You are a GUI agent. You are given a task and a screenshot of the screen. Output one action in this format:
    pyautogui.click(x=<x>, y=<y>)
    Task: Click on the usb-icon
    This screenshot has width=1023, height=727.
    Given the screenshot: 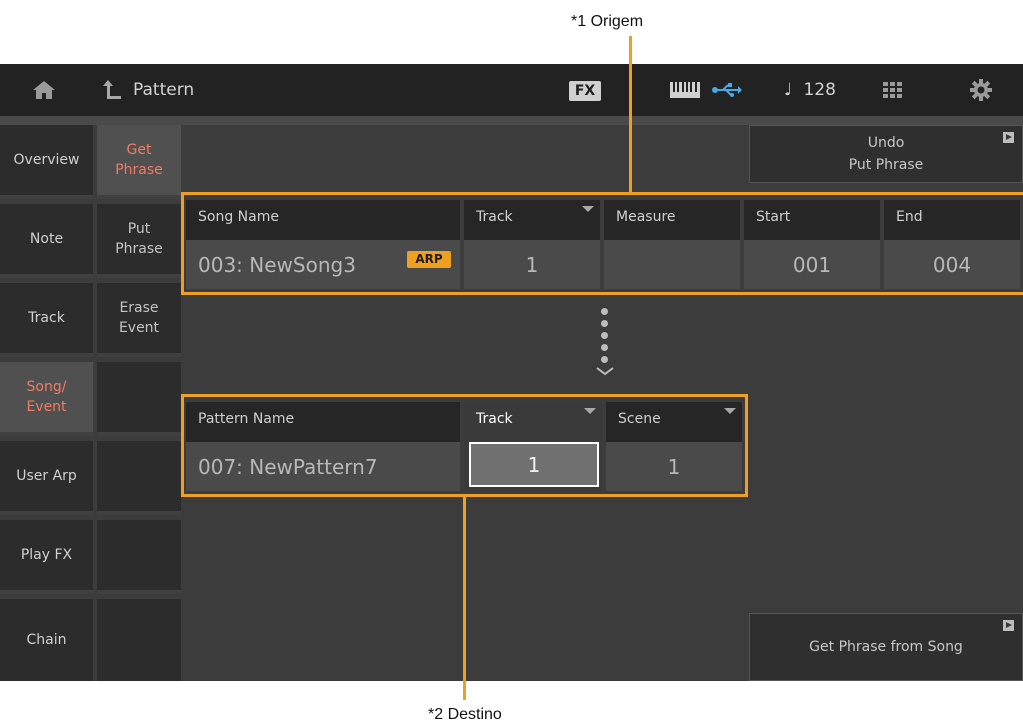 What is the action you would take?
    pyautogui.click(x=727, y=90)
    